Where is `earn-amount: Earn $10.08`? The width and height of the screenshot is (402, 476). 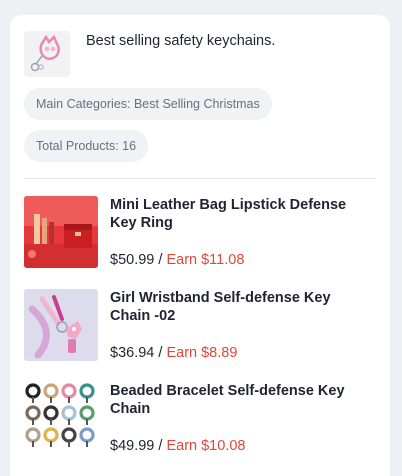
earn-amount: Earn $10.08 is located at coordinates (206, 446).